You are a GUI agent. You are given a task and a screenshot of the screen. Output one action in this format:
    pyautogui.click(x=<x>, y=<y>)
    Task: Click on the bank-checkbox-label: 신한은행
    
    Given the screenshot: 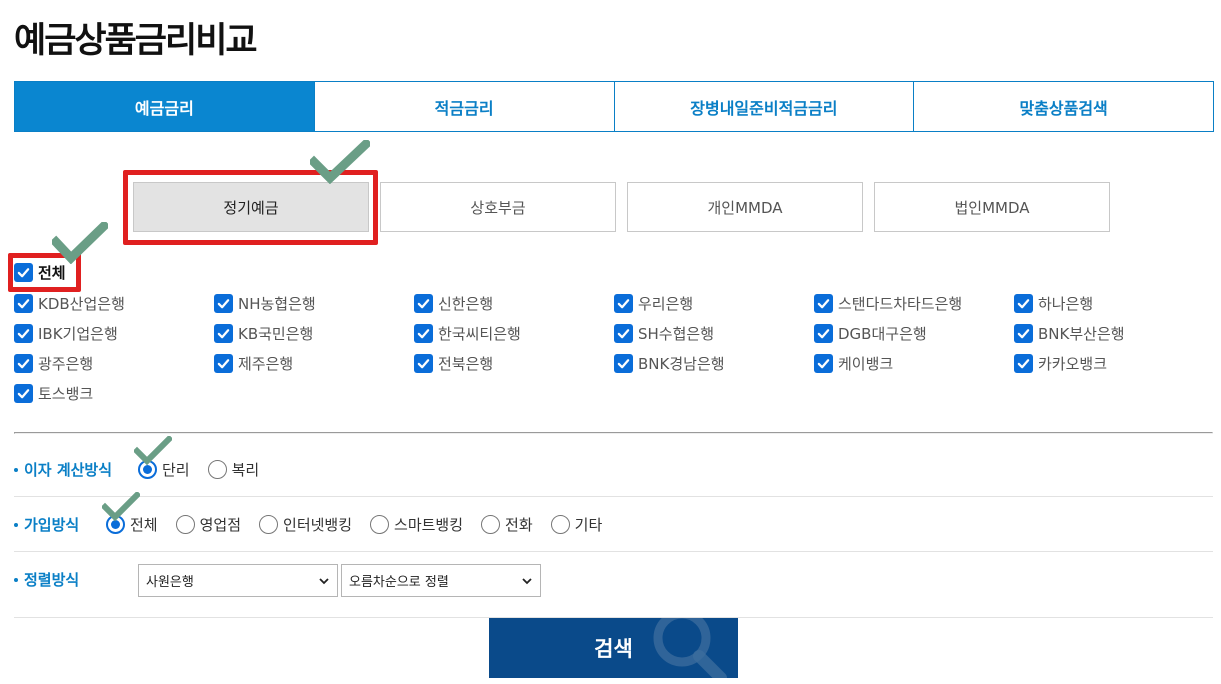 What is the action you would take?
    pyautogui.click(x=466, y=303)
    